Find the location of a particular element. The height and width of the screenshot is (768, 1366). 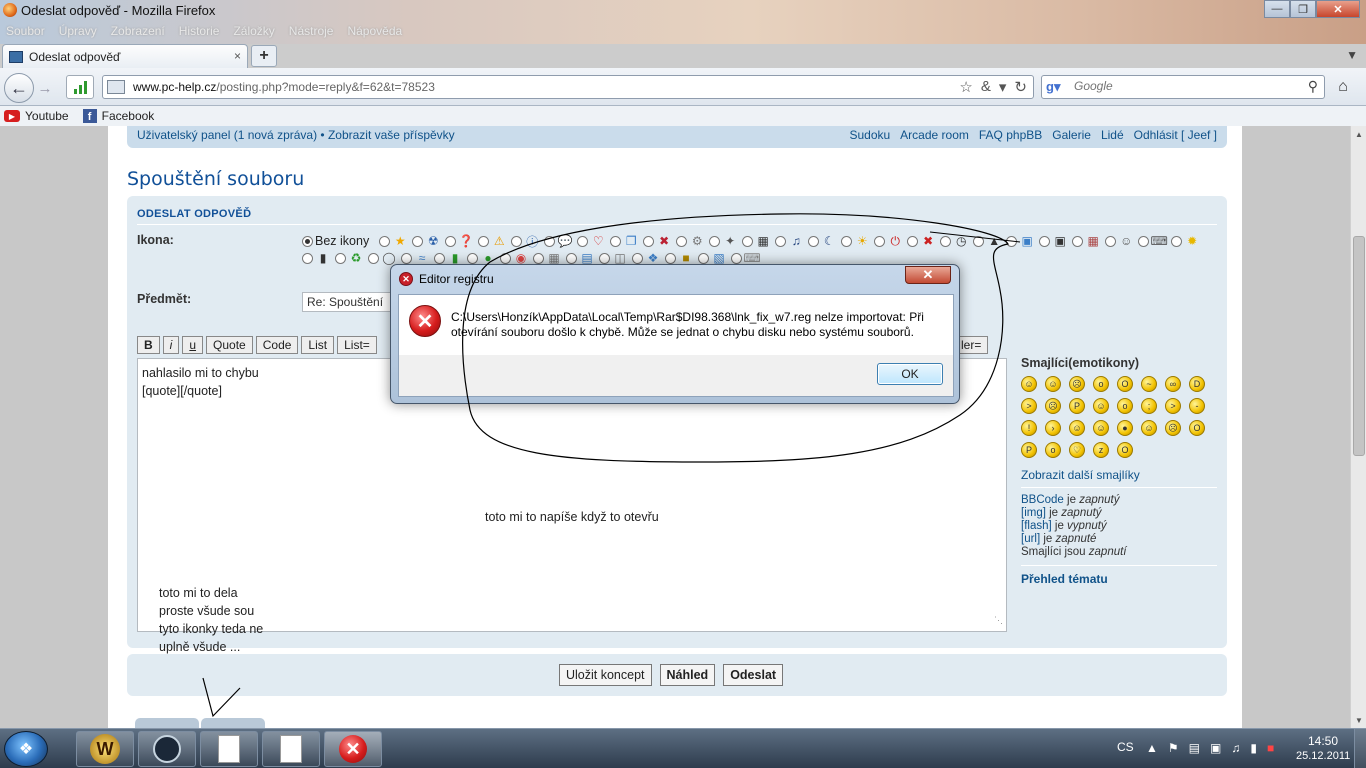

dialog-close-button: ✕ is located at coordinates (928, 275).